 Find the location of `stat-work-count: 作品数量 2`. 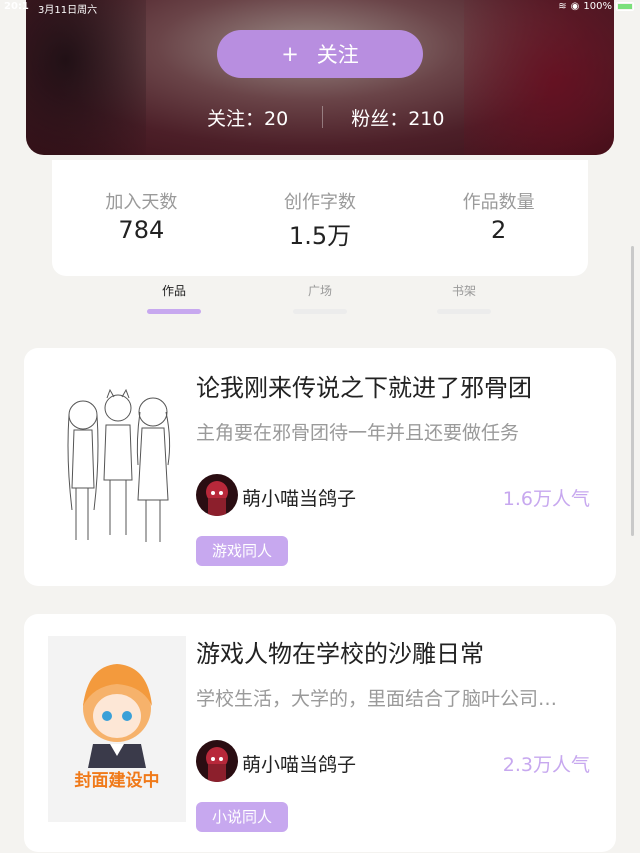

stat-work-count: 作品数量 2 is located at coordinates (498, 232).